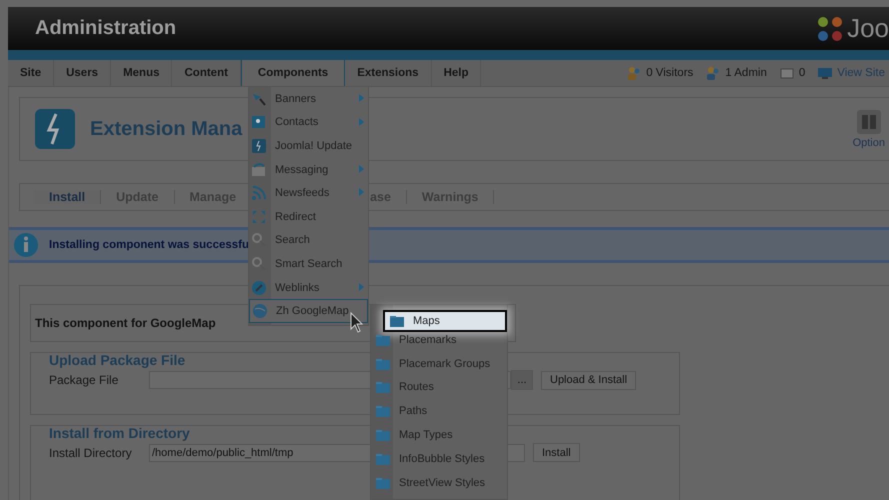 The width and height of the screenshot is (889, 500). I want to click on dropdown-item: Messaging, so click(308, 170).